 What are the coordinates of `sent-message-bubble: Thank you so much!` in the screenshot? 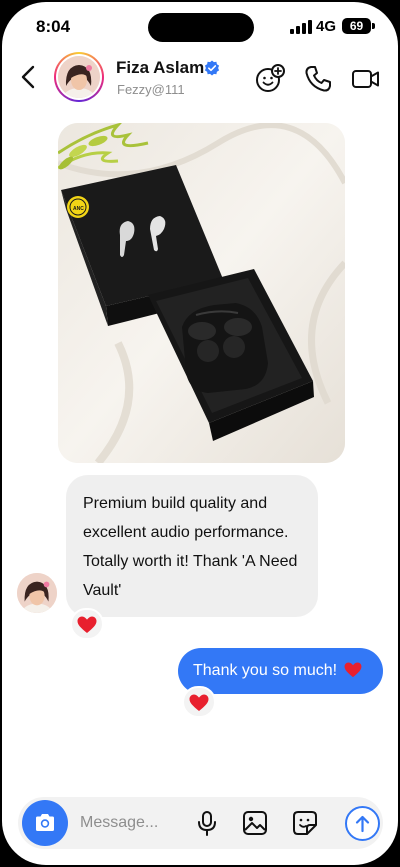 It's located at (280, 671).